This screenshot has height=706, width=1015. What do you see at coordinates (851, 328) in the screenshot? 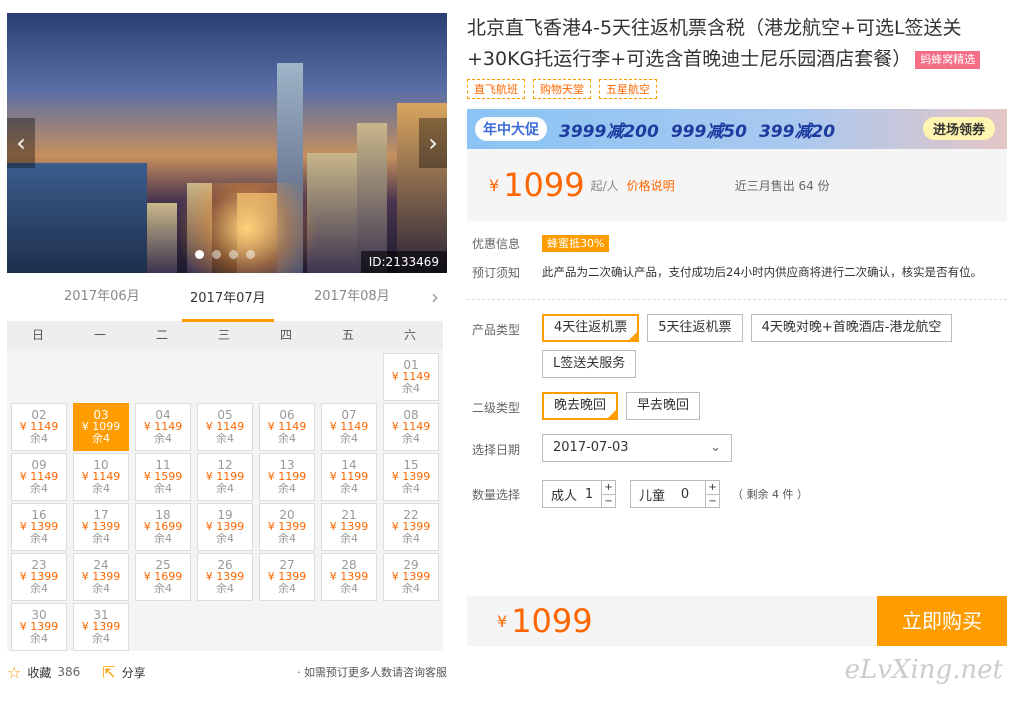
I see `option-product-type: 4天晚对晚+首晚酒店-港龙航空` at bounding box center [851, 328].